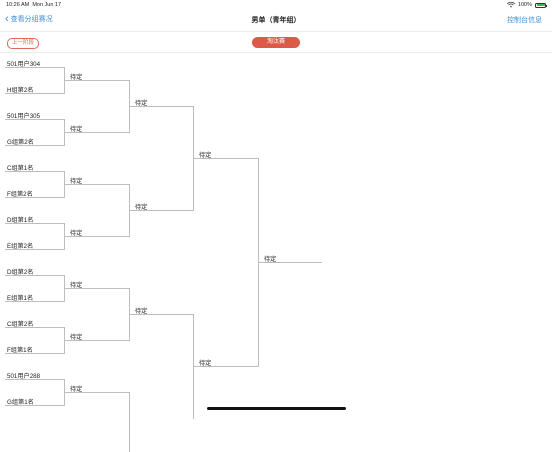 Image resolution: width=552 pixels, height=452 pixels. I want to click on battery-icon, so click(541, 5).